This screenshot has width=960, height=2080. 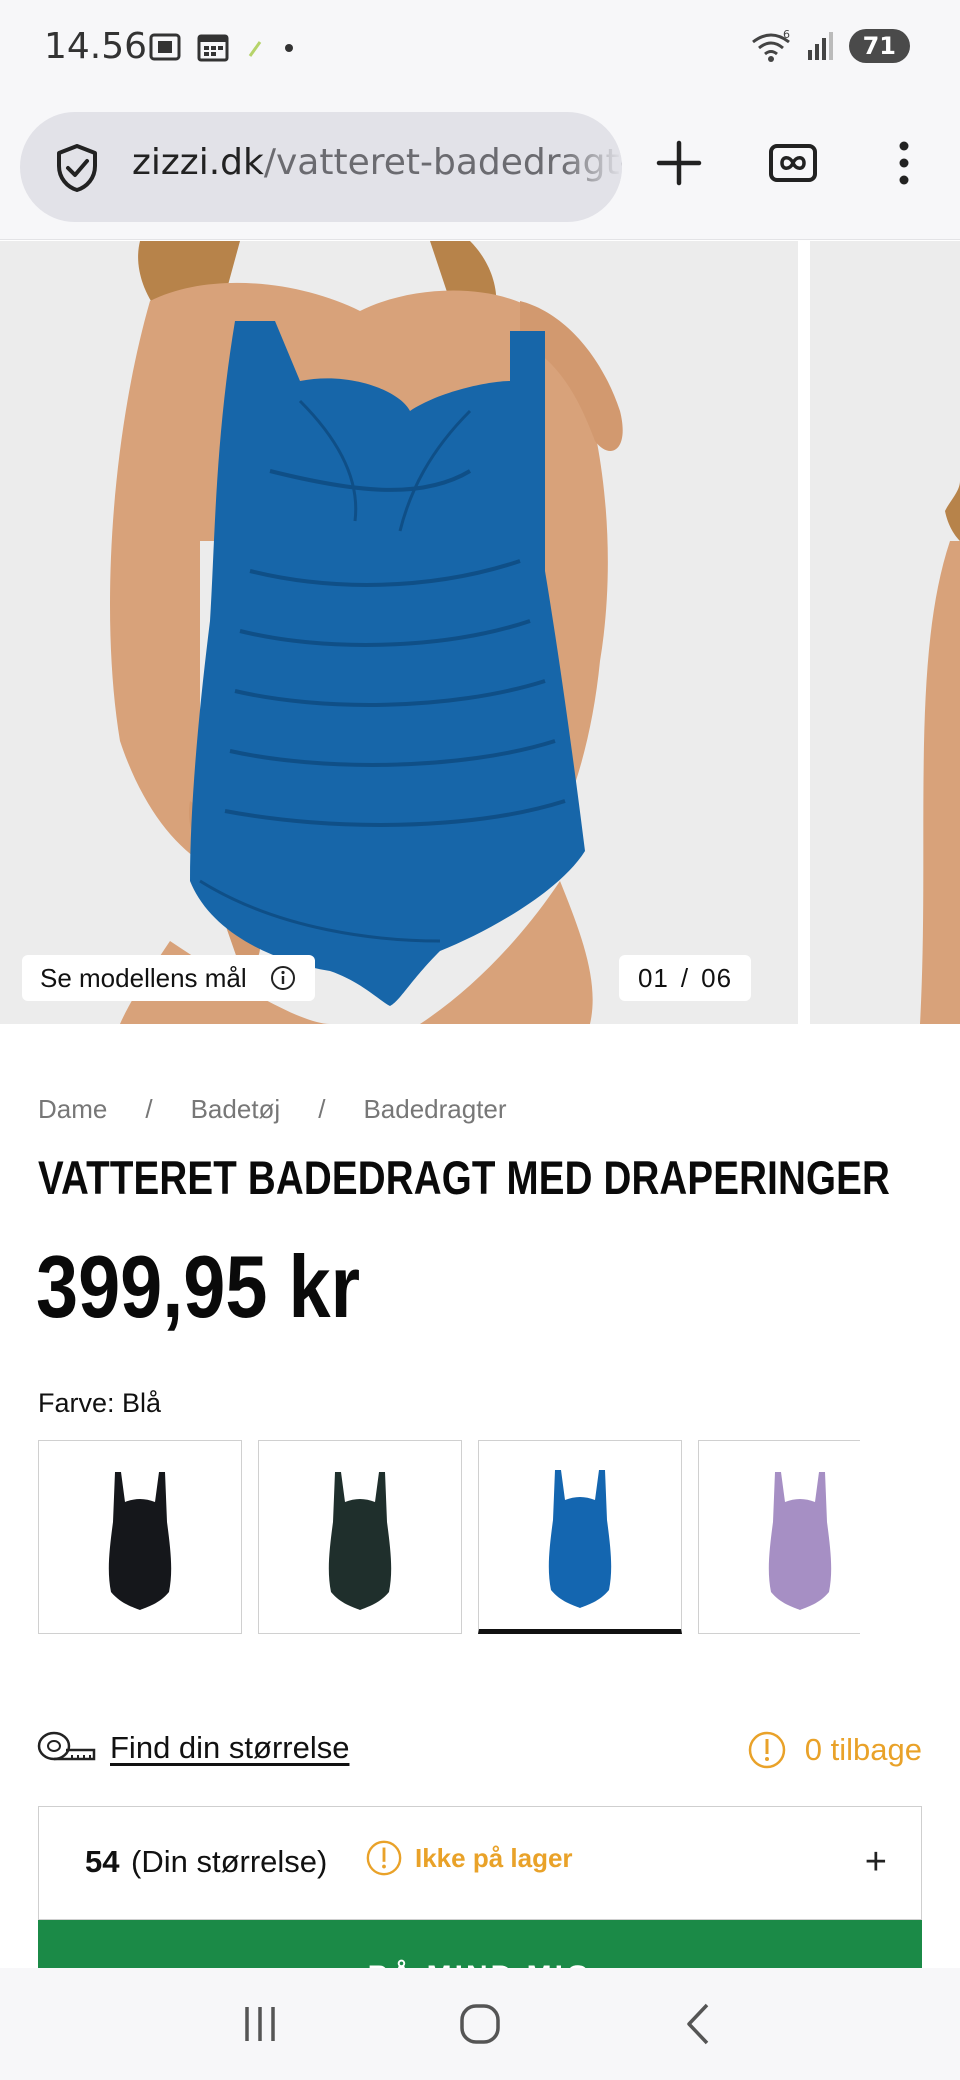 I want to click on stock-status: 0 tilbage, so click(x=834, y=1750).